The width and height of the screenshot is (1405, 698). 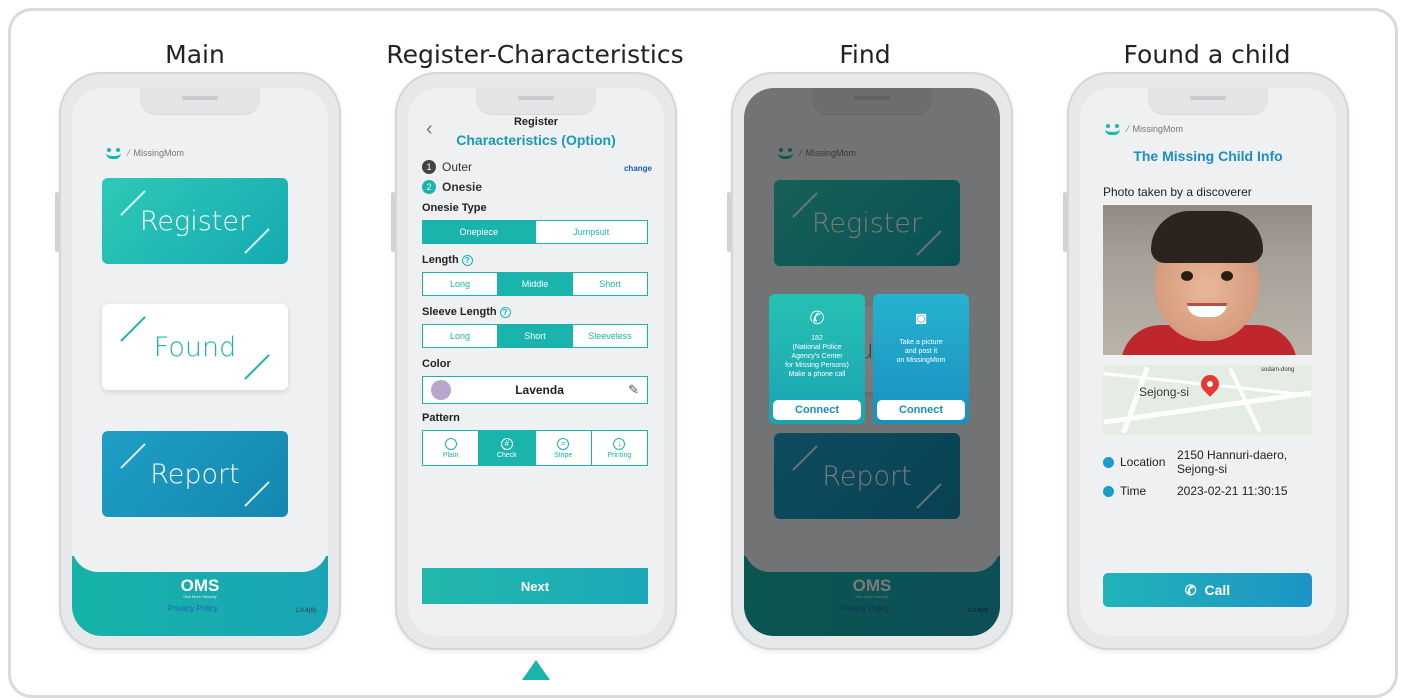 I want to click on found-card-button: Found, so click(x=195, y=347).